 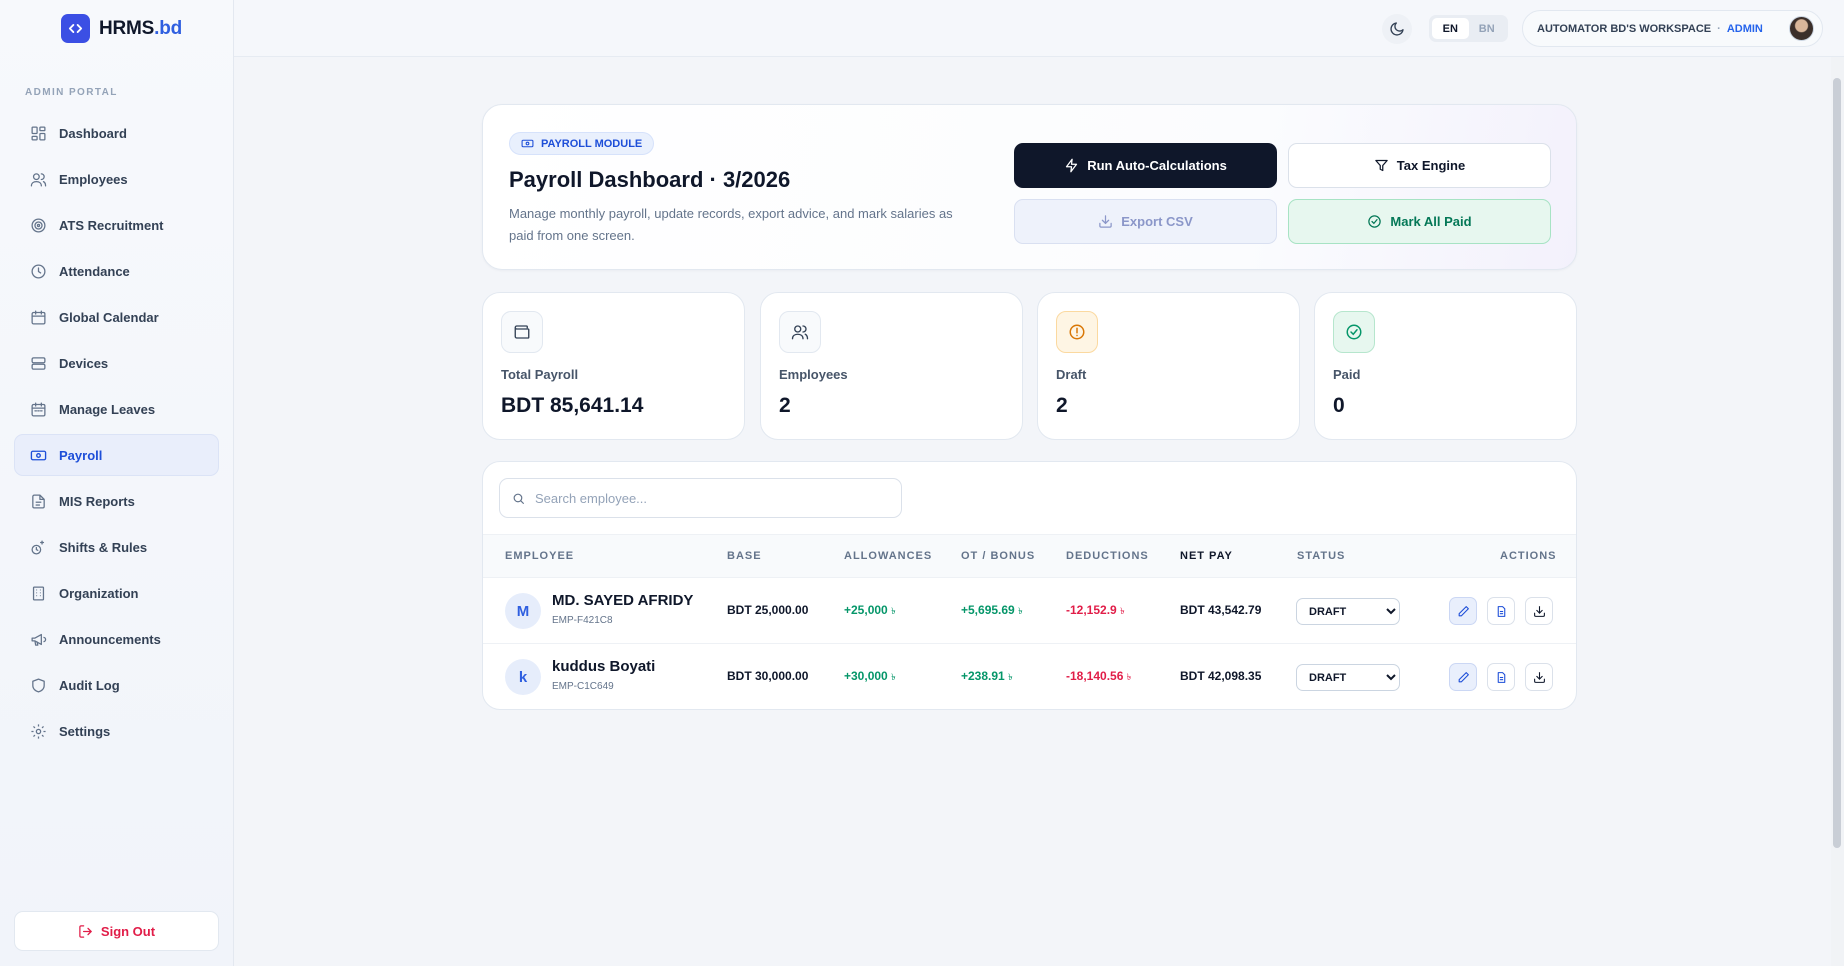 What do you see at coordinates (705, 498) in the screenshot?
I see `search-input` at bounding box center [705, 498].